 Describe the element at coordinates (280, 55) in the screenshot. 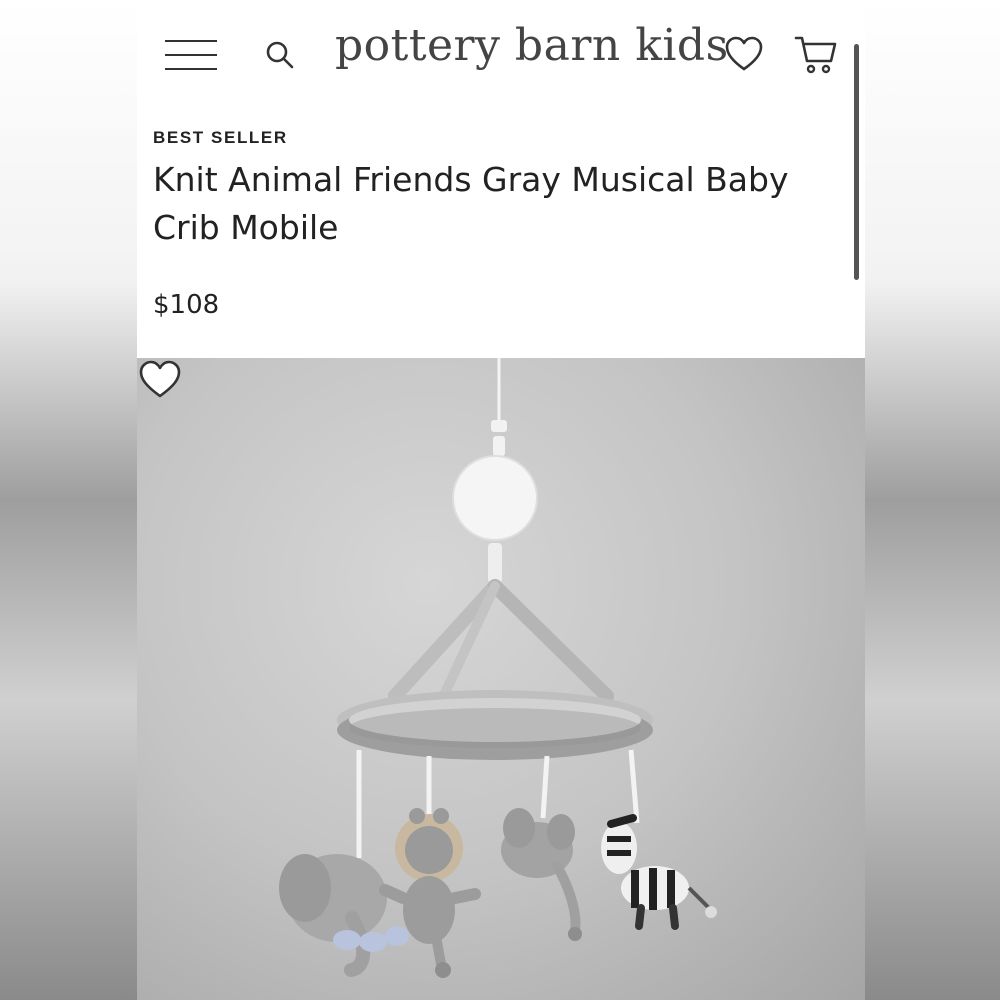

I see `search-icon` at that location.